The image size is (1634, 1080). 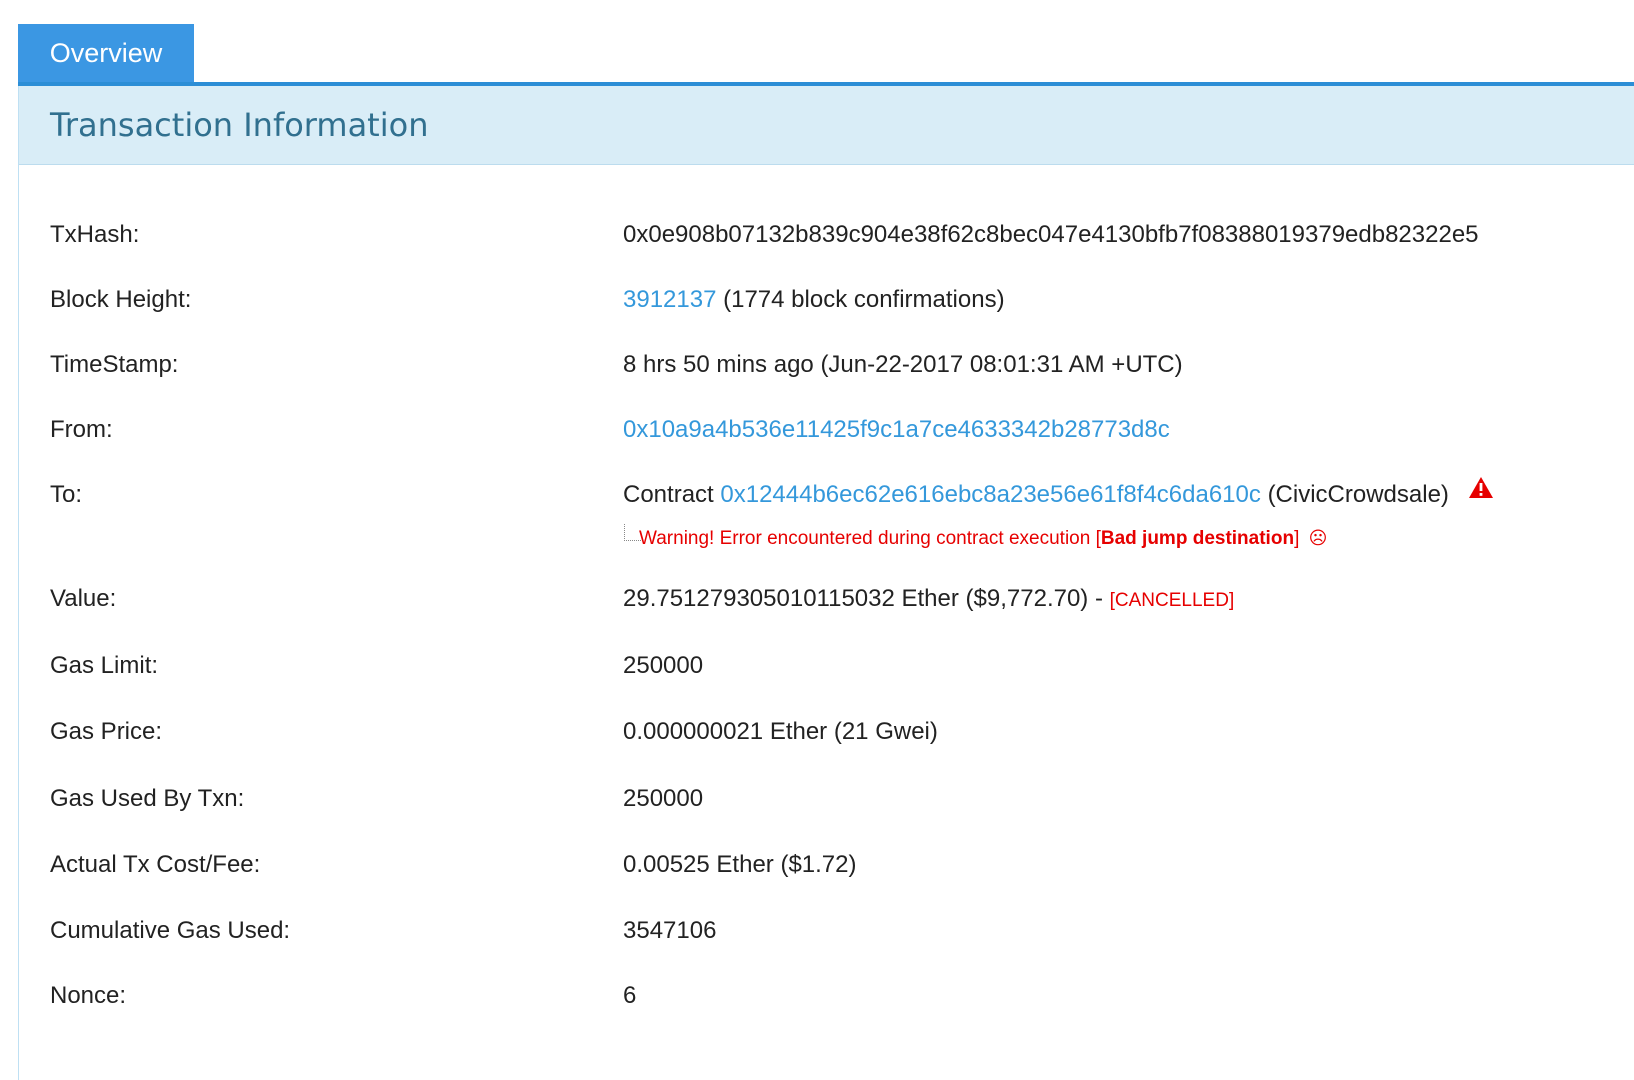 What do you see at coordinates (740, 864) in the screenshot?
I see `tx-fee-value: 0.00525 Ether ($1.72)` at bounding box center [740, 864].